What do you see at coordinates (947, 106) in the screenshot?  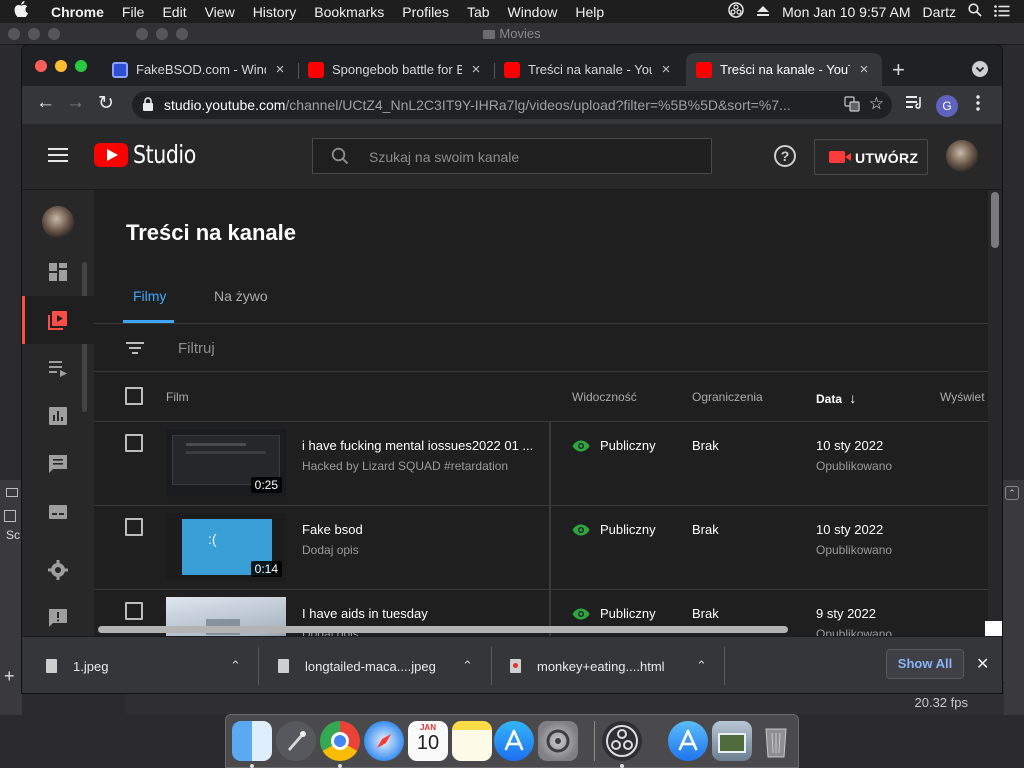 I see `profile-avatar: G` at bounding box center [947, 106].